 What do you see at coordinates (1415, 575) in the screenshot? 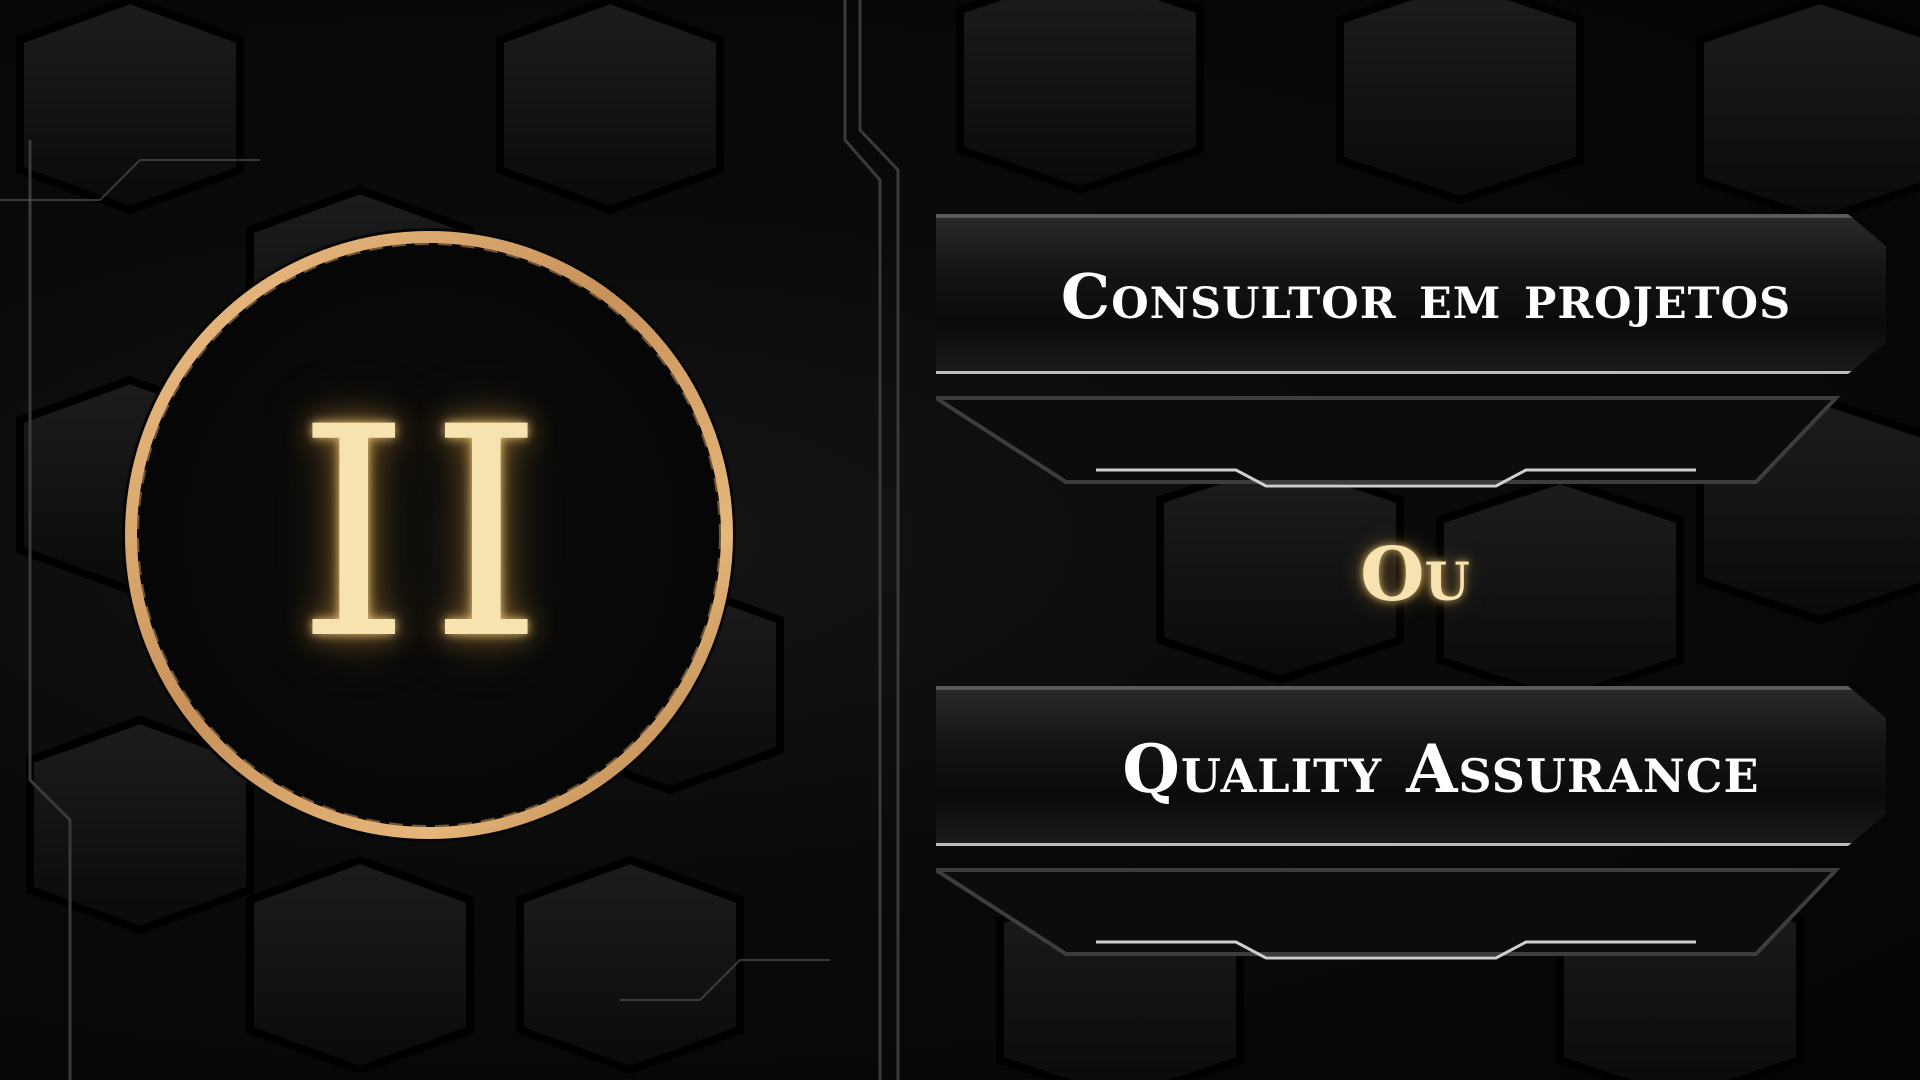
I see `separator-word: Ou` at bounding box center [1415, 575].